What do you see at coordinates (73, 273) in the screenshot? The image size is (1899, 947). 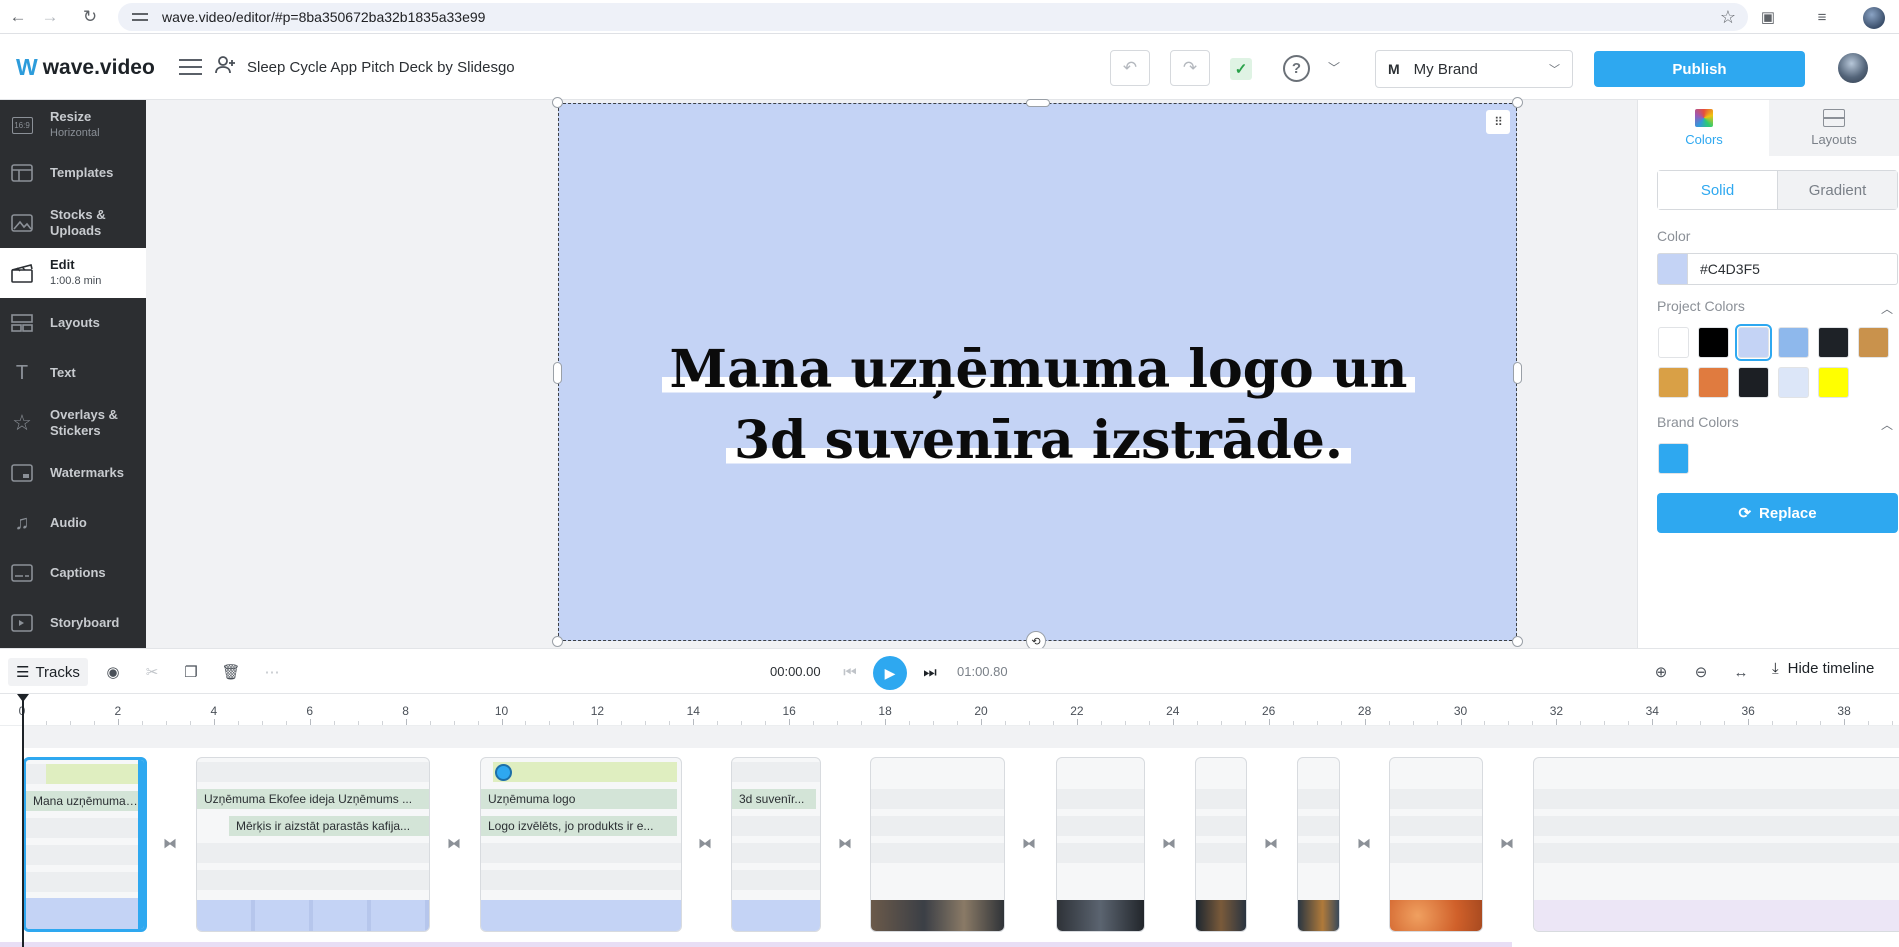 I see `sidebar-item-edit: Edit 1:00.8 min` at bounding box center [73, 273].